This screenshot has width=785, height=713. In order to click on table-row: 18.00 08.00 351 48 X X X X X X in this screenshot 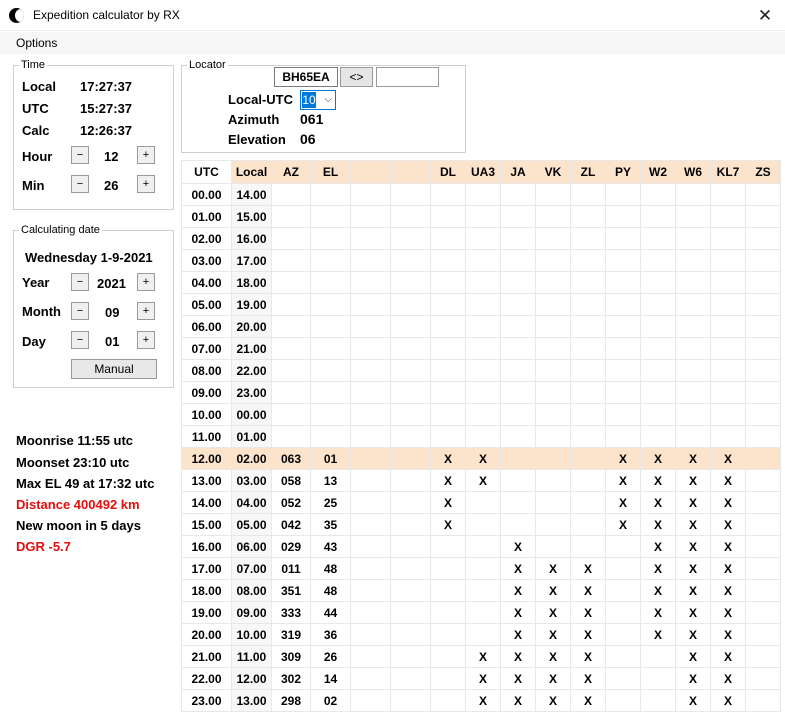, I will do `click(481, 590)`.